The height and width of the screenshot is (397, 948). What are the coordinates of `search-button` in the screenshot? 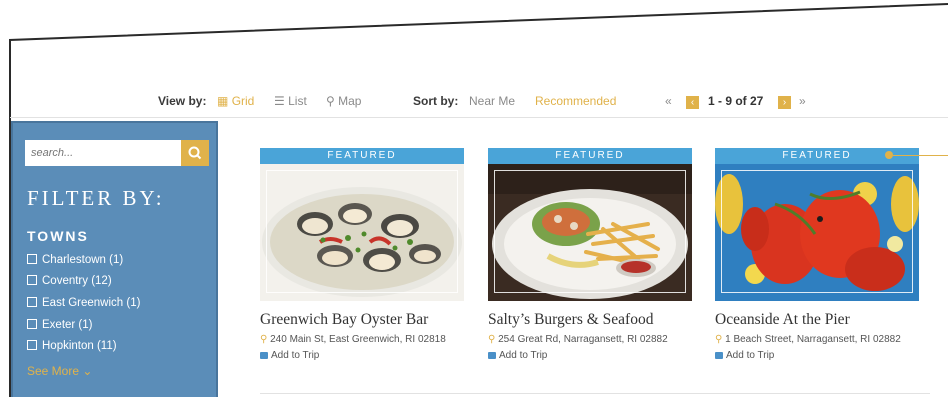 It's located at (195, 153).